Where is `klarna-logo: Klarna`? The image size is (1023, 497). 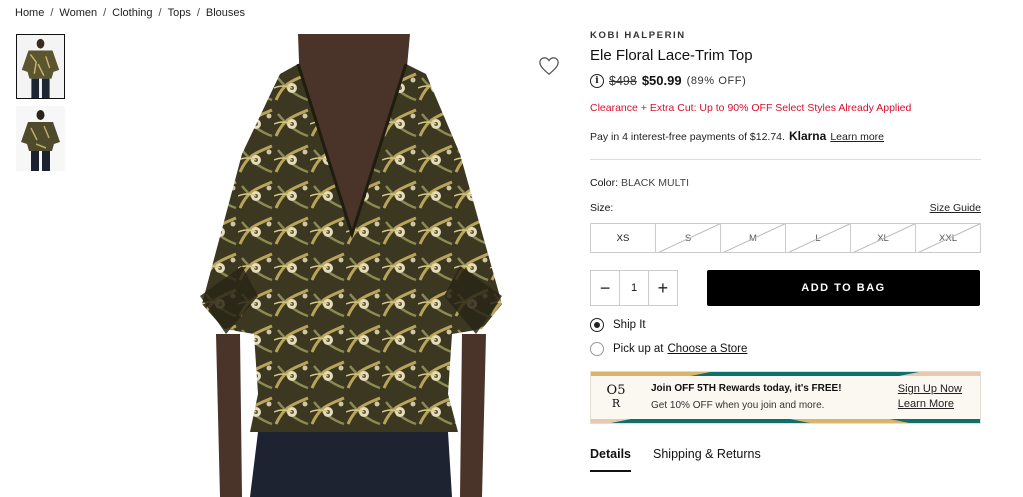
klarna-logo: Klarna is located at coordinates (807, 136).